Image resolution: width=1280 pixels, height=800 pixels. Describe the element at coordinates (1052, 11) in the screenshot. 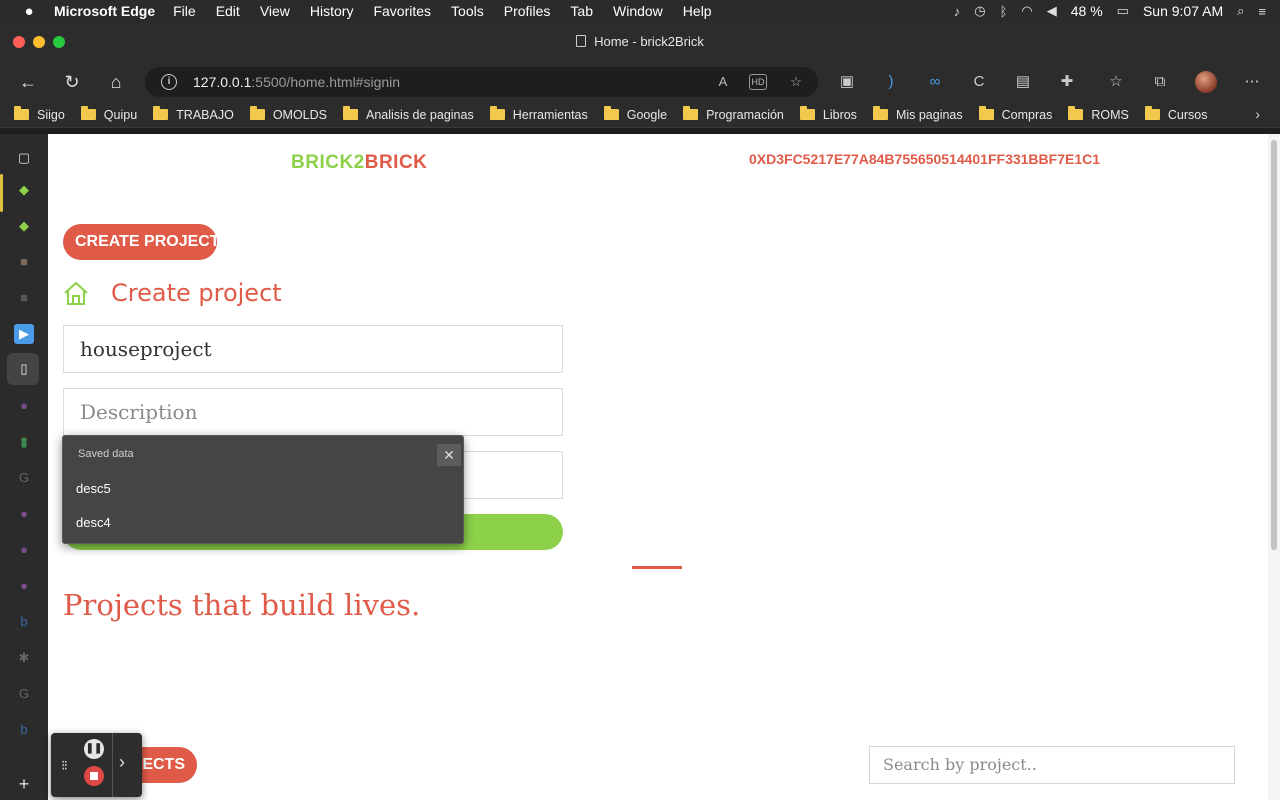

I see `volume-icon: ◀` at that location.